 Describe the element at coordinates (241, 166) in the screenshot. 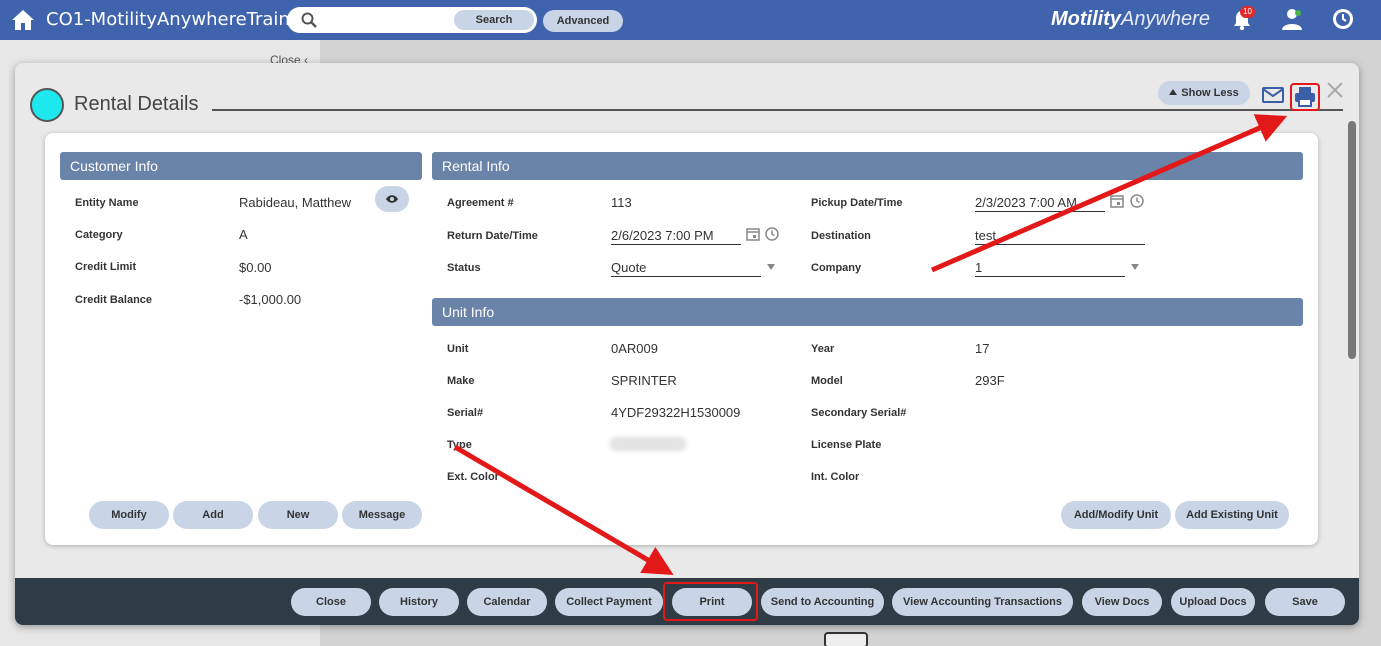

I see `customer-info-header: Customer Info` at that location.